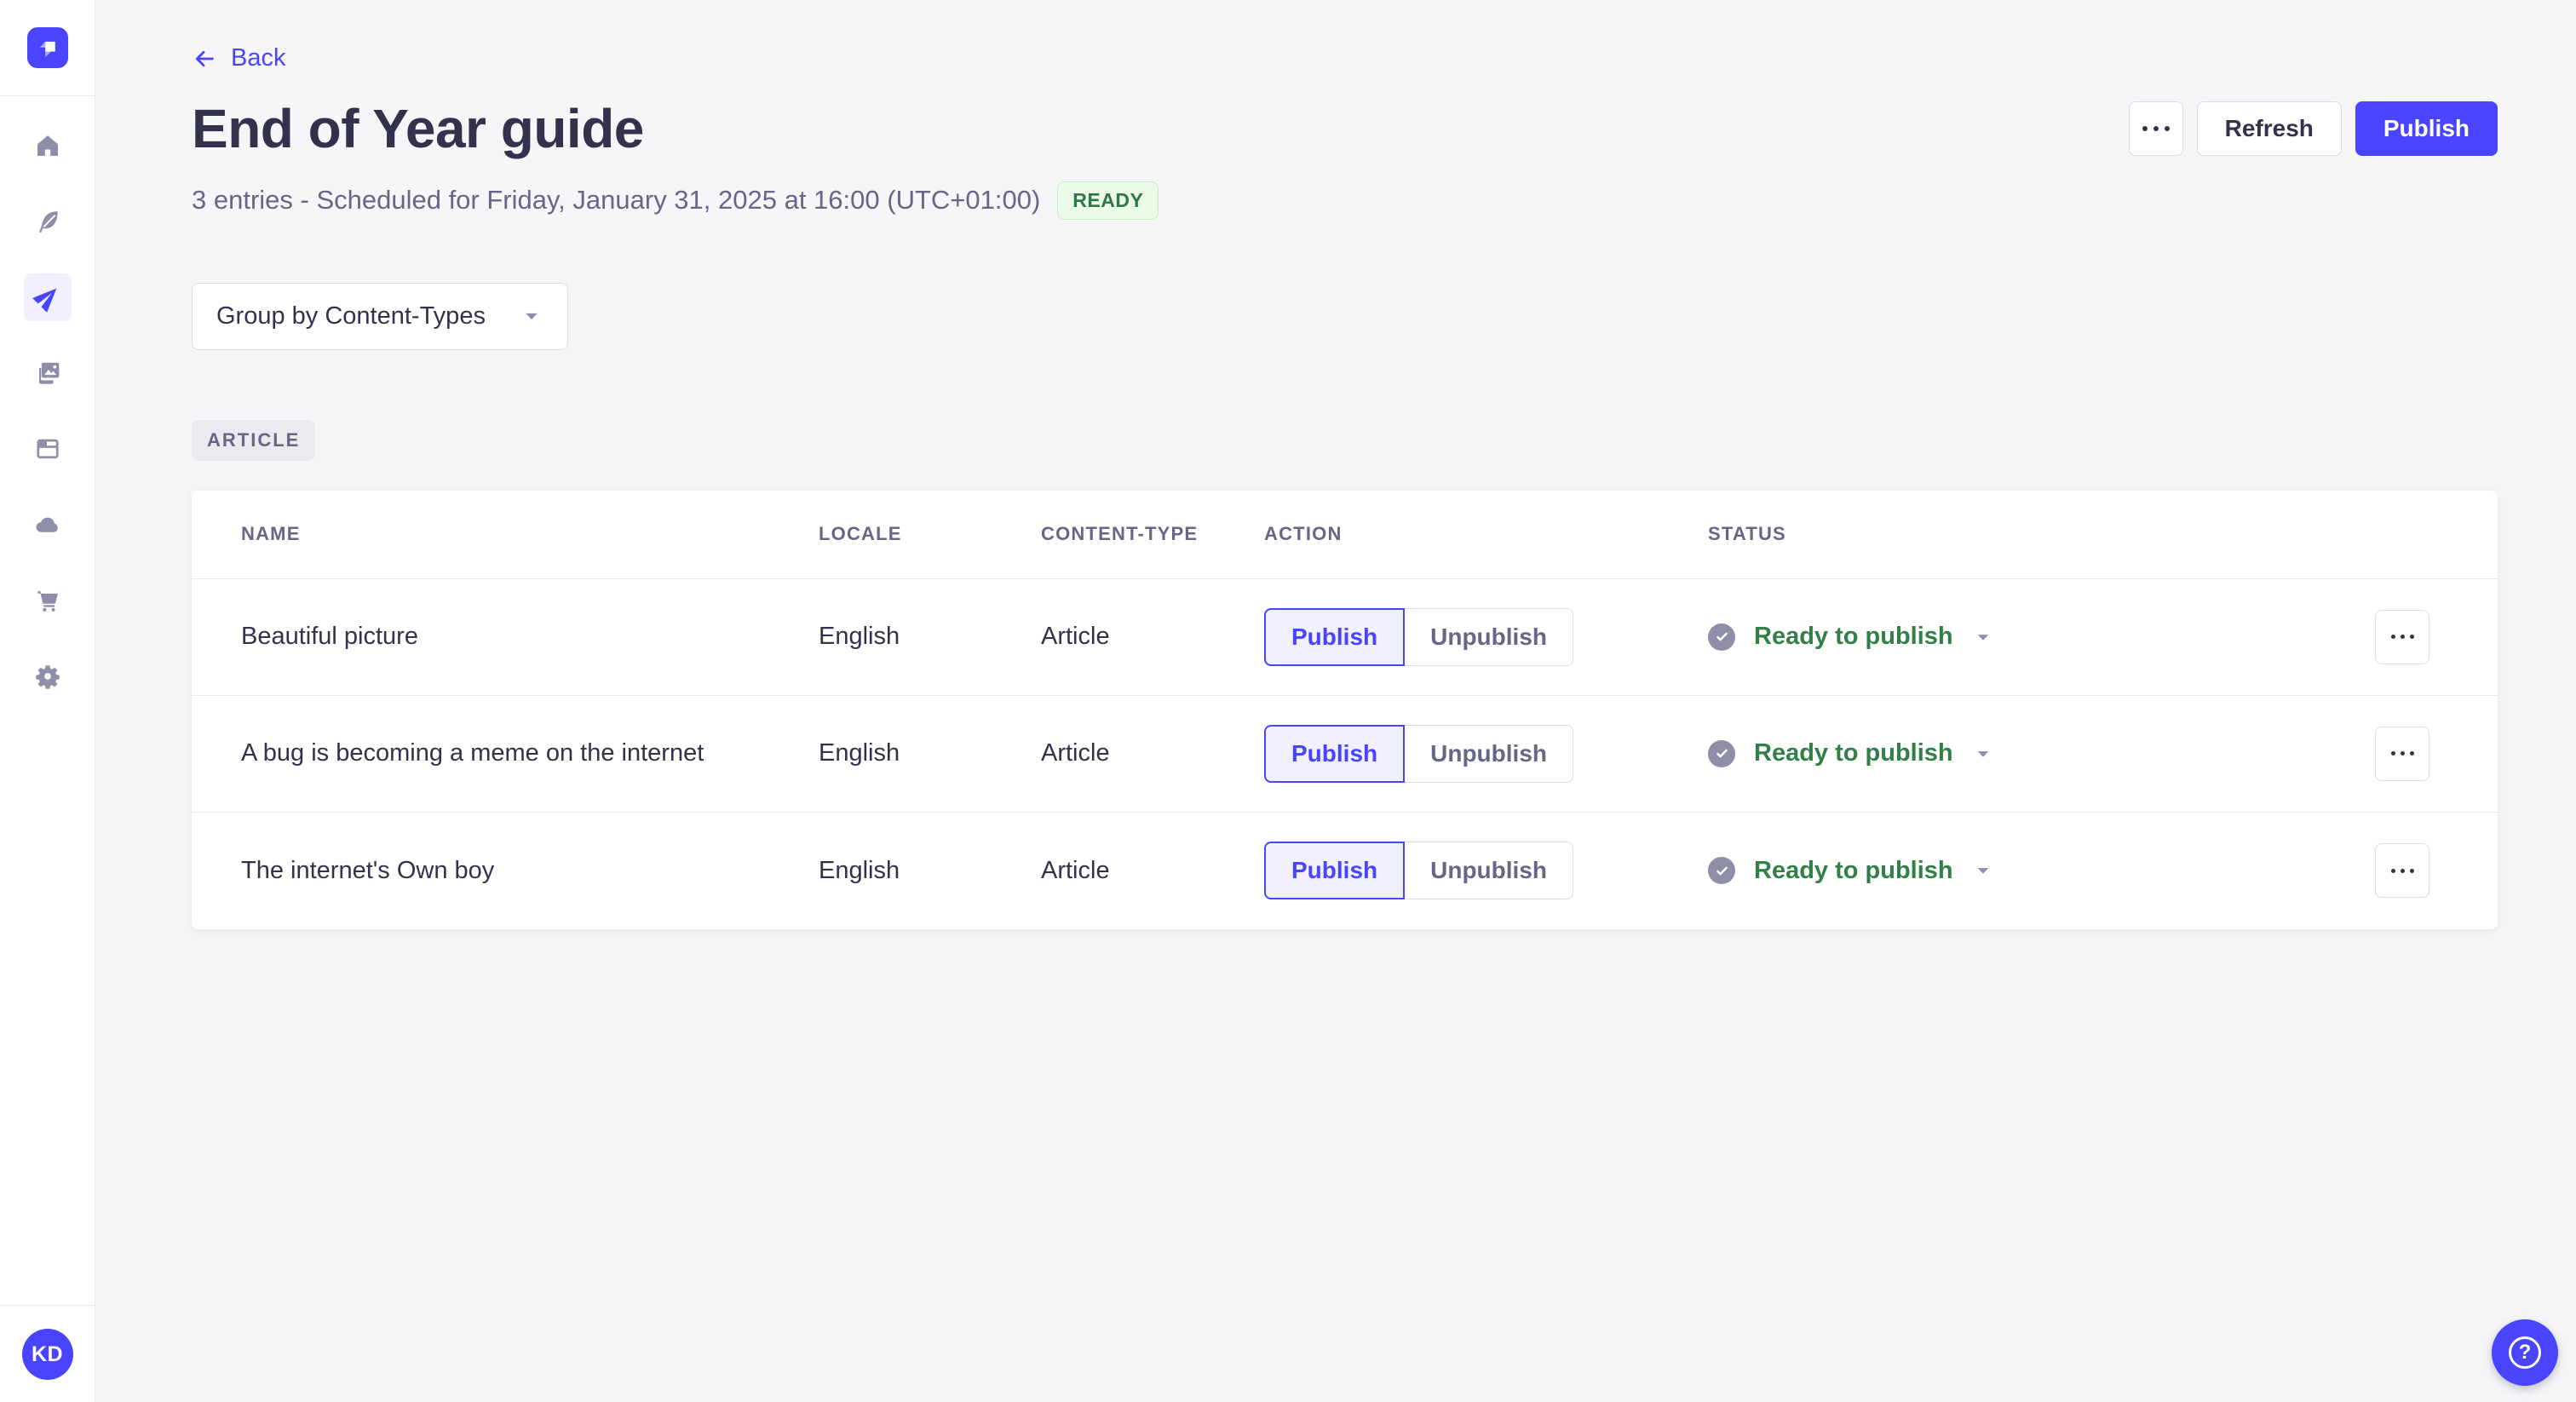 This screenshot has width=2576, height=1402. I want to click on sidebar-item-content-manager, so click(48, 221).